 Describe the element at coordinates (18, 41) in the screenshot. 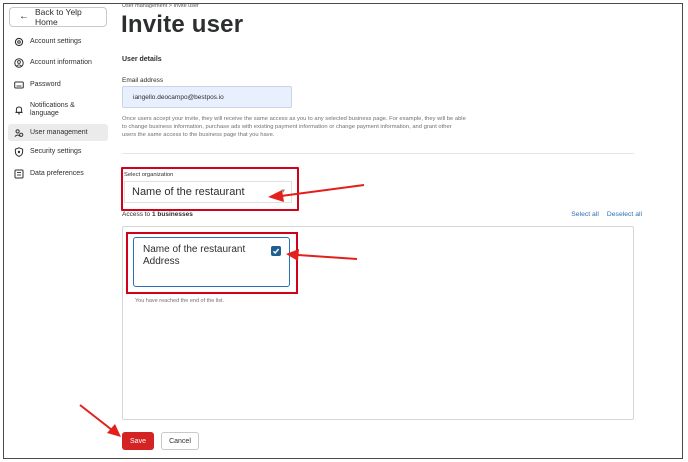

I see `gear-icon` at that location.